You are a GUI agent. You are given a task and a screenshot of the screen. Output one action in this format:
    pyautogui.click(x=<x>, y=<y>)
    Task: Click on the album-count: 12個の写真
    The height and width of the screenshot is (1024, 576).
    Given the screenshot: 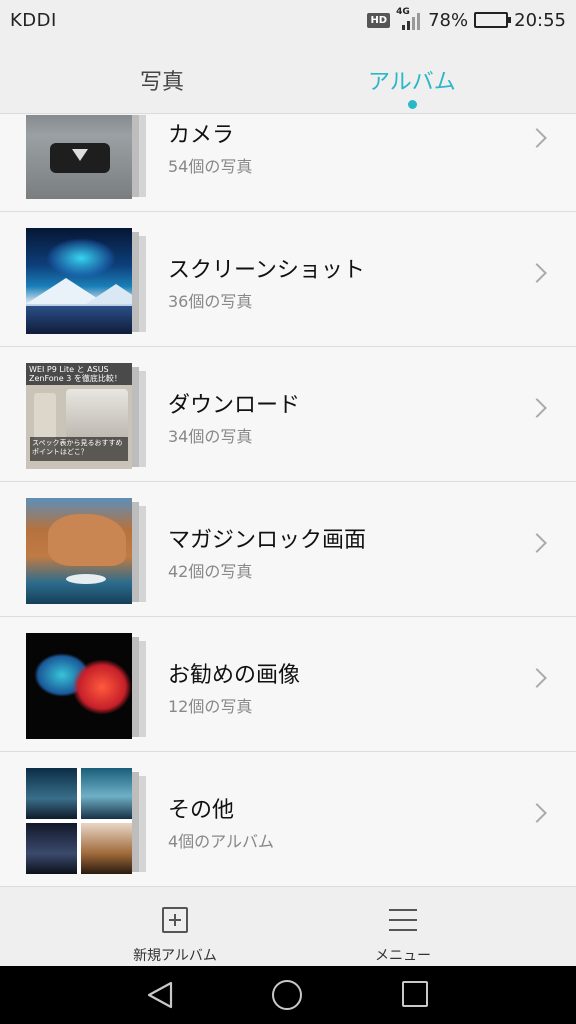 What is the action you would take?
    pyautogui.click(x=210, y=706)
    